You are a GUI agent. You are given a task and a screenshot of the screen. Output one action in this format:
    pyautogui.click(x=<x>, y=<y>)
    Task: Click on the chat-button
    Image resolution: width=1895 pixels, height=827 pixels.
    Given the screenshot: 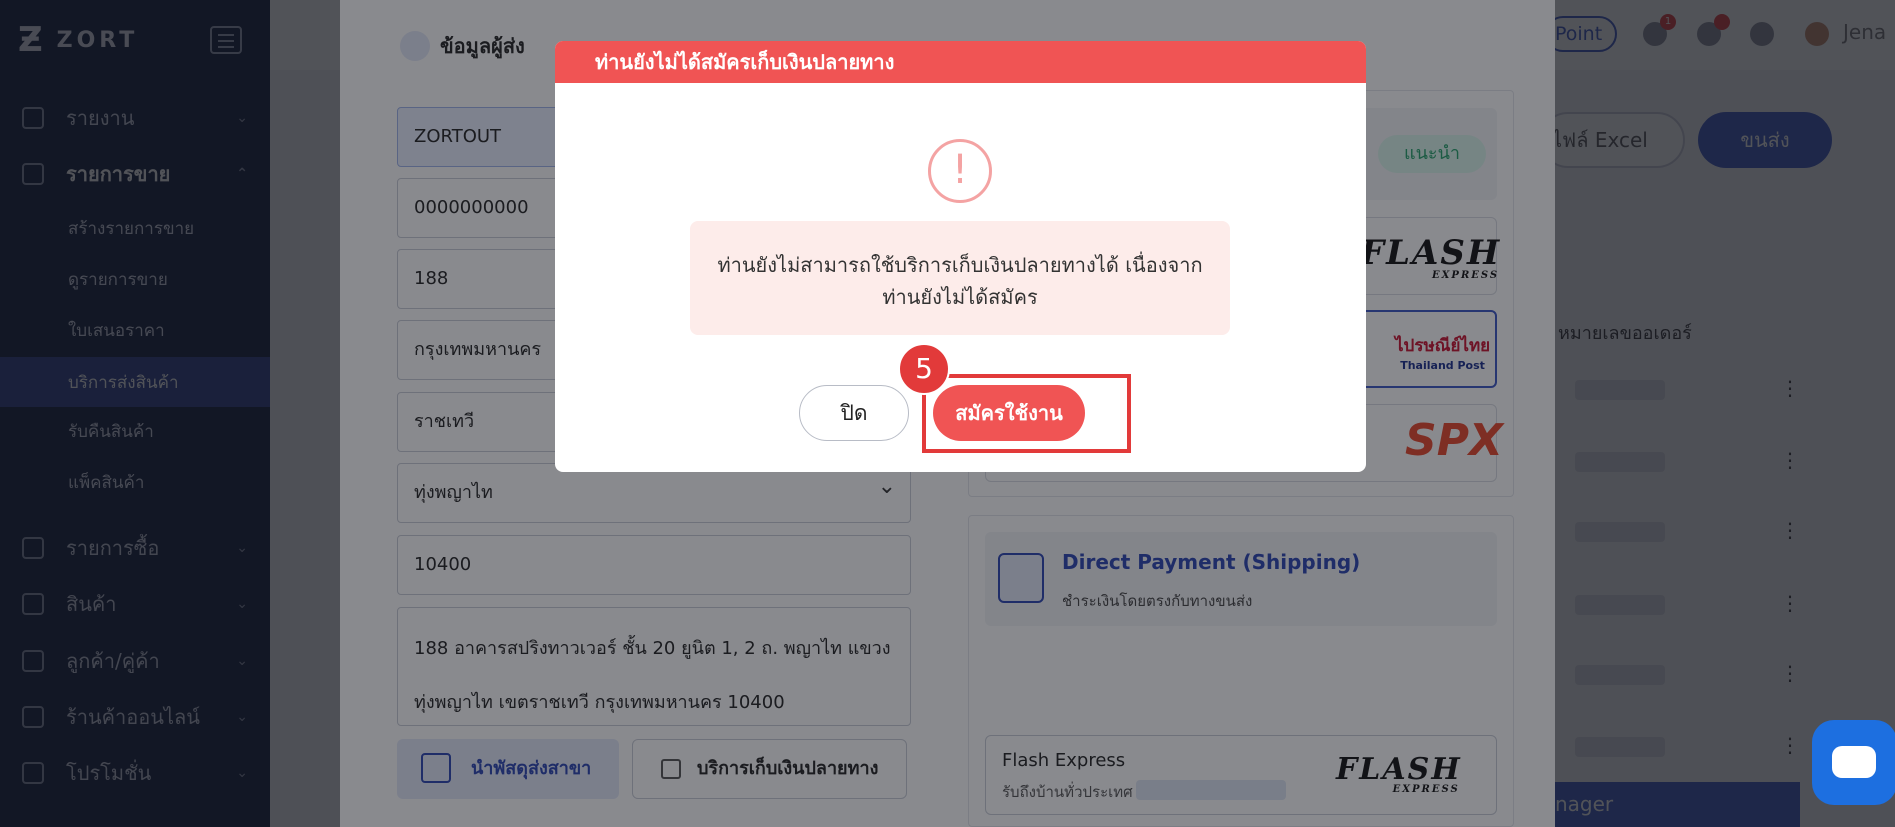 What is the action you would take?
    pyautogui.click(x=1853, y=762)
    